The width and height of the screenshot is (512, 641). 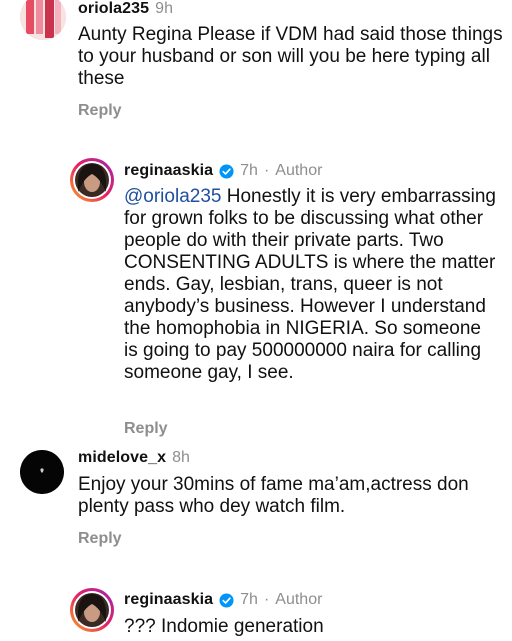 I want to click on avatar-midelove-x, so click(x=42, y=472).